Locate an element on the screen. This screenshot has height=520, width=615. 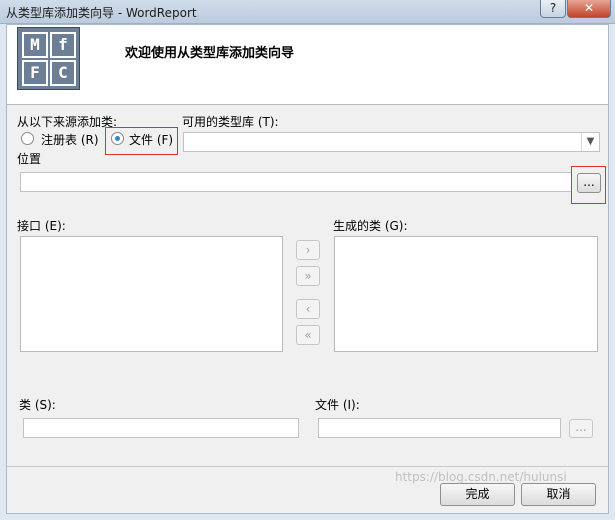
typelib-label: 可用的类型库 (T): is located at coordinates (230, 122).